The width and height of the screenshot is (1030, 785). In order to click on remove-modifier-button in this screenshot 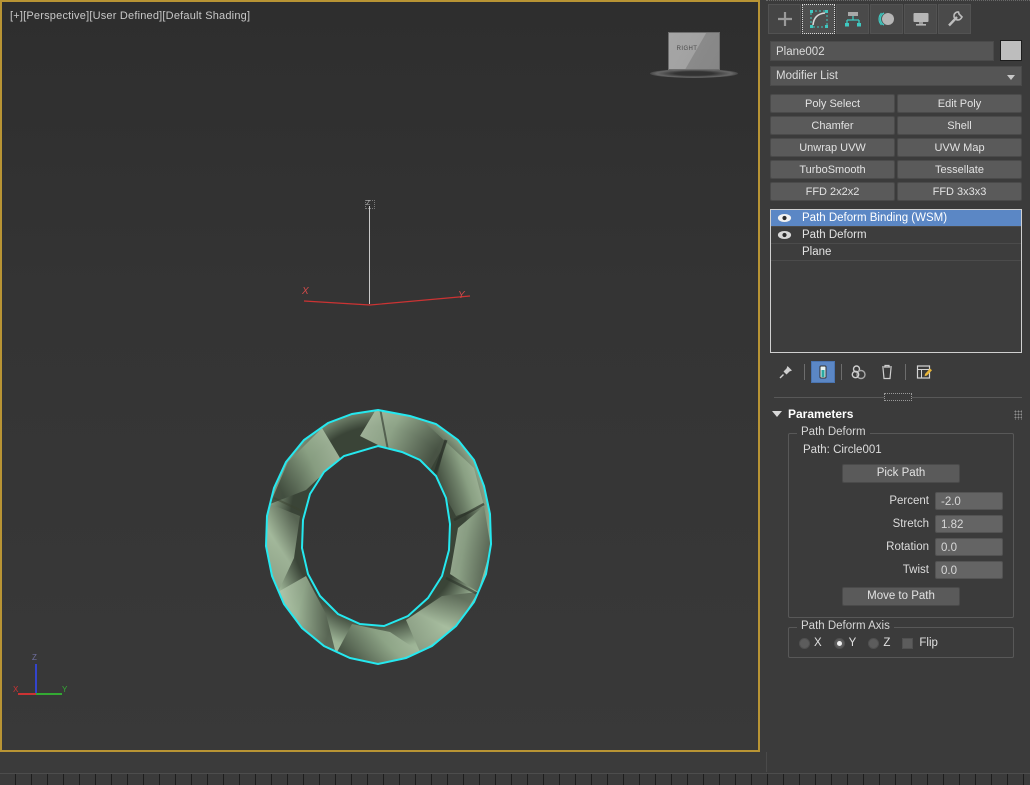, I will do `click(887, 372)`.